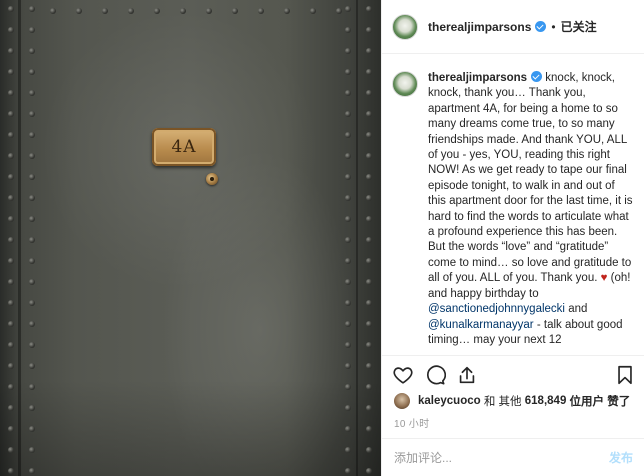 Image resolution: width=644 pixels, height=476 pixels. I want to click on post-comment-button: 发布, so click(621, 457).